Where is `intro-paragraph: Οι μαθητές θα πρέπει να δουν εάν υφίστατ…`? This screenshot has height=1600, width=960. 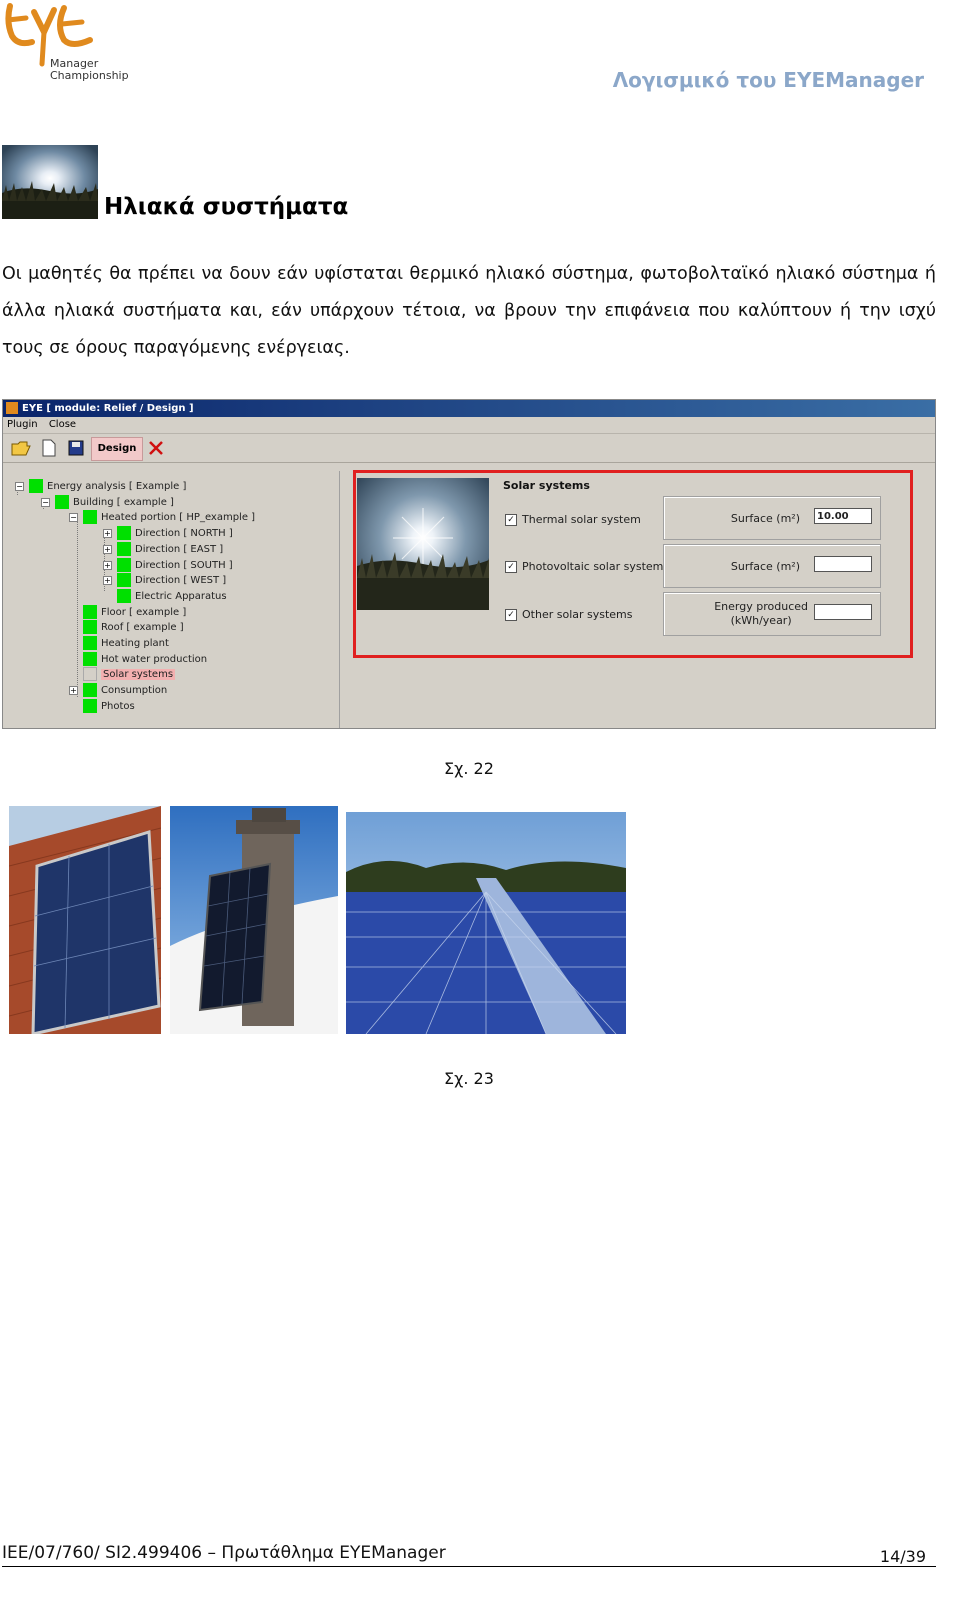
intro-paragraph: Οι μαθητές θα πρέπει να δουν εάν υφίστατ… is located at coordinates (469, 311).